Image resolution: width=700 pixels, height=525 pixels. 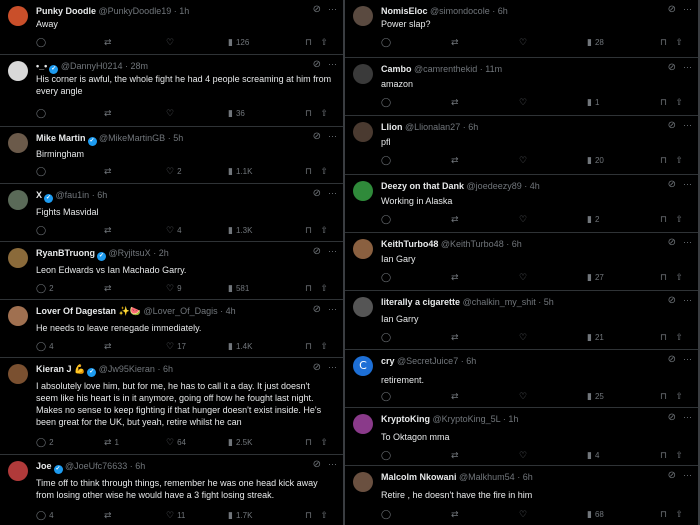 I want to click on handle: @Lover_Of_Dagis, so click(x=180, y=311).